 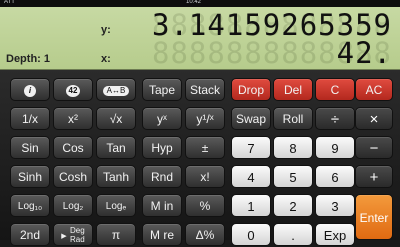 What do you see at coordinates (251, 118) in the screenshot?
I see `swap-button: Swap` at bounding box center [251, 118].